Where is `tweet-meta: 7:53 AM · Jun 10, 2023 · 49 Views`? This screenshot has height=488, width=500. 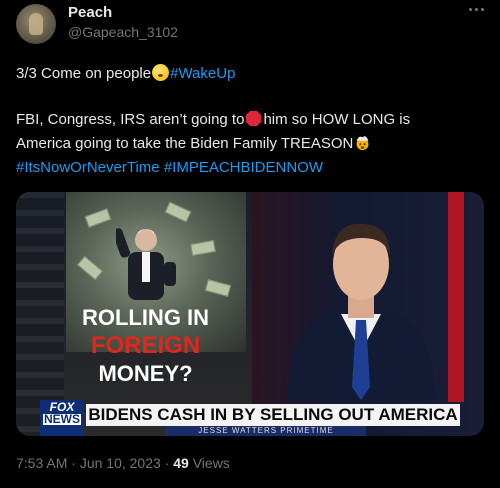 tweet-meta: 7:53 AM · Jun 10, 2023 · 49 Views is located at coordinates (123, 463).